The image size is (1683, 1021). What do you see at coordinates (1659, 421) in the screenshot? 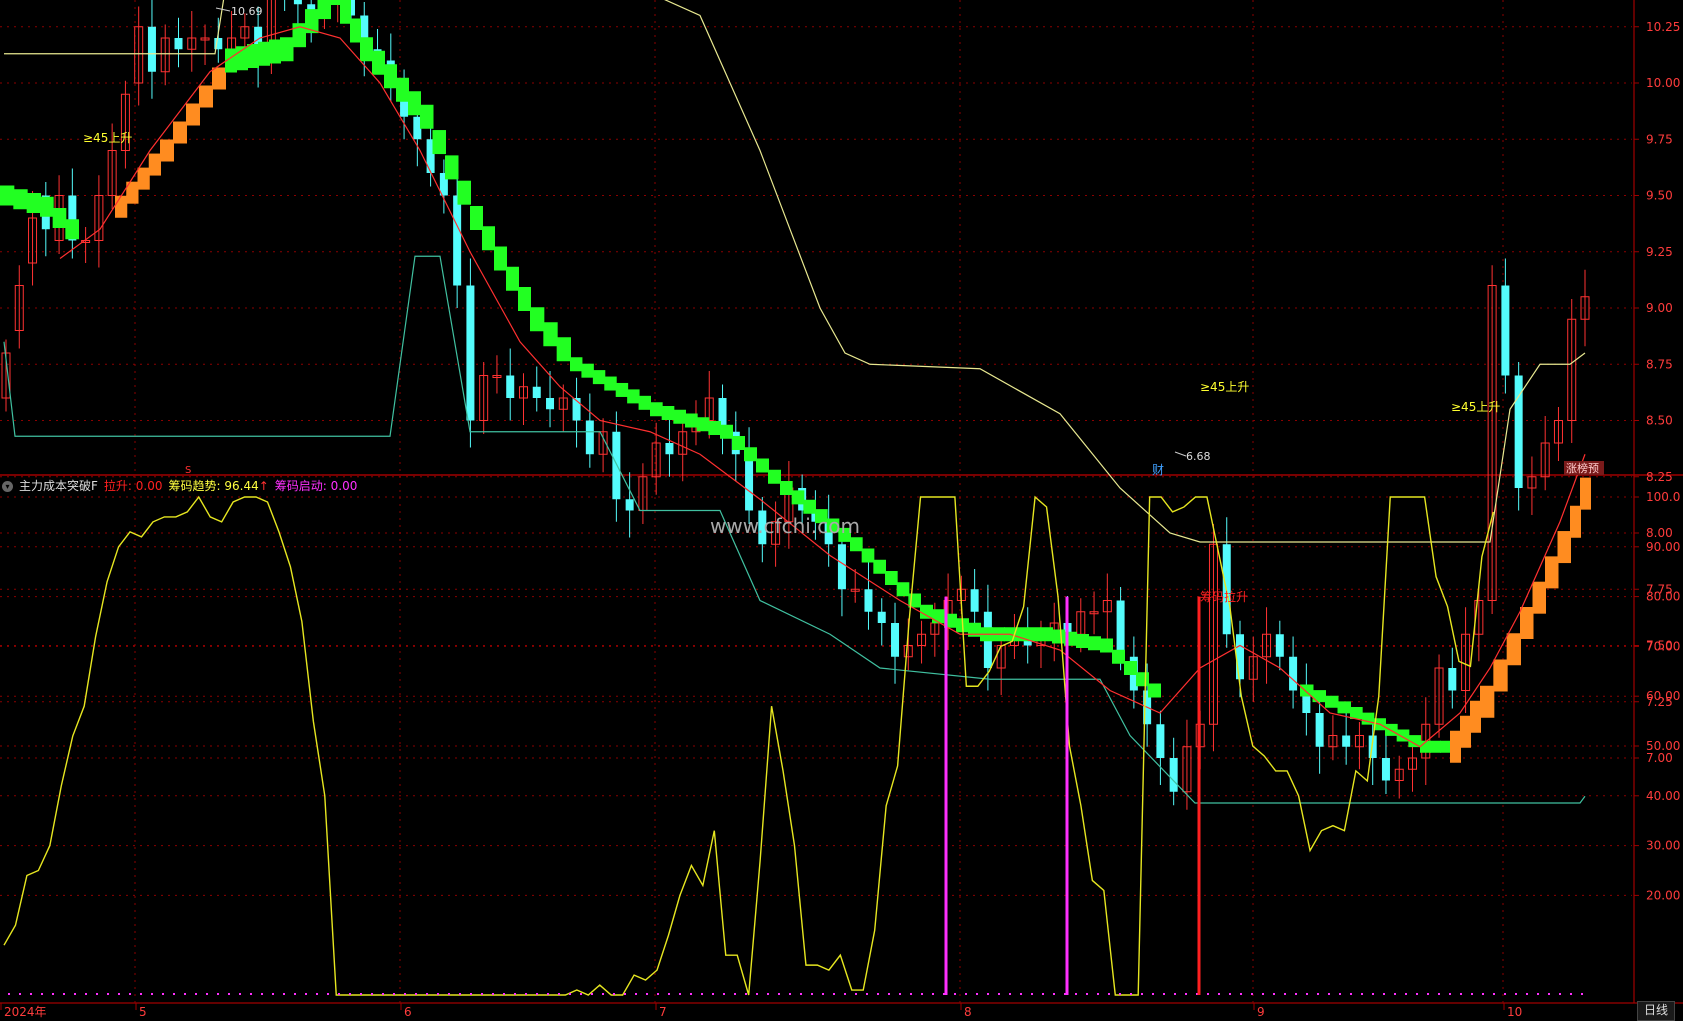
I see `price-tick-label: 8.50` at bounding box center [1659, 421].